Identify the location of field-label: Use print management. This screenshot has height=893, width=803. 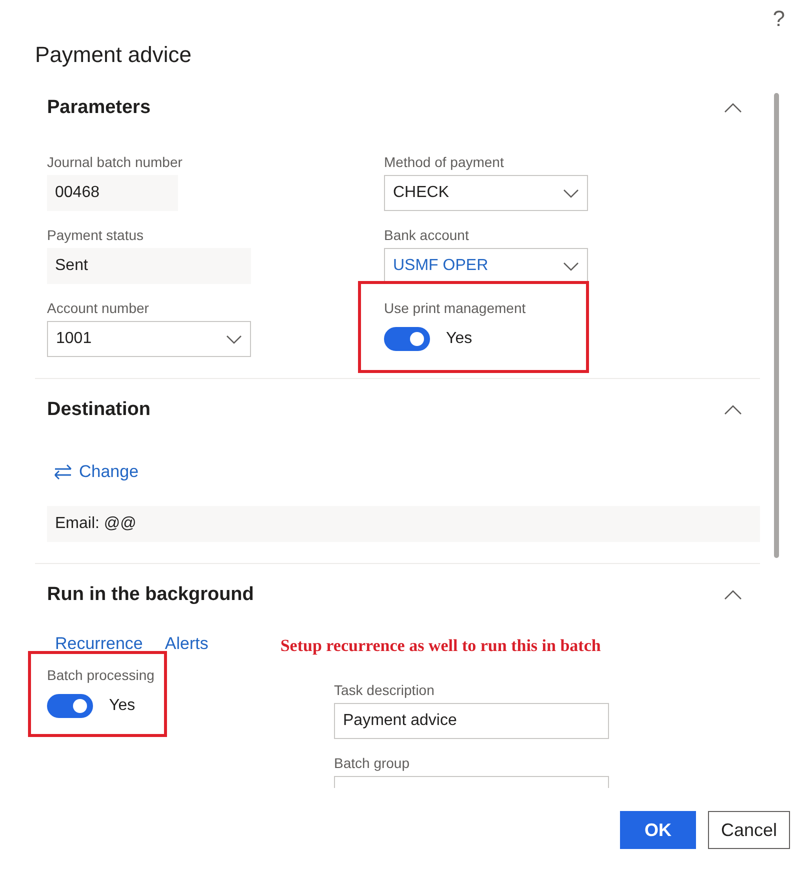
(455, 308).